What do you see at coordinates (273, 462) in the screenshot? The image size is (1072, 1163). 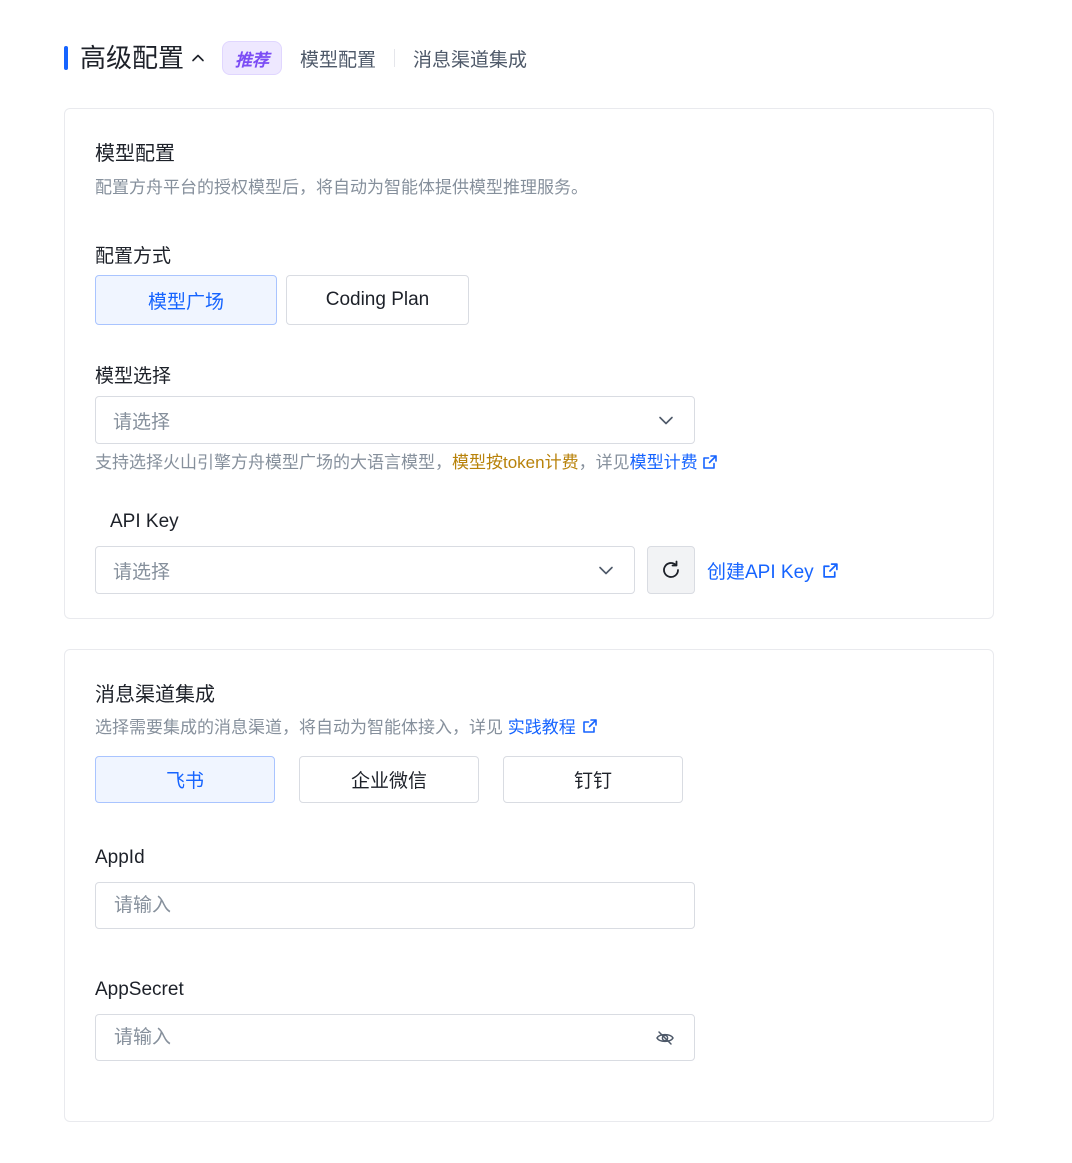 I see `model-hint-prefix: 支持选择火山引擎方舟模型广场的大语言模型，` at bounding box center [273, 462].